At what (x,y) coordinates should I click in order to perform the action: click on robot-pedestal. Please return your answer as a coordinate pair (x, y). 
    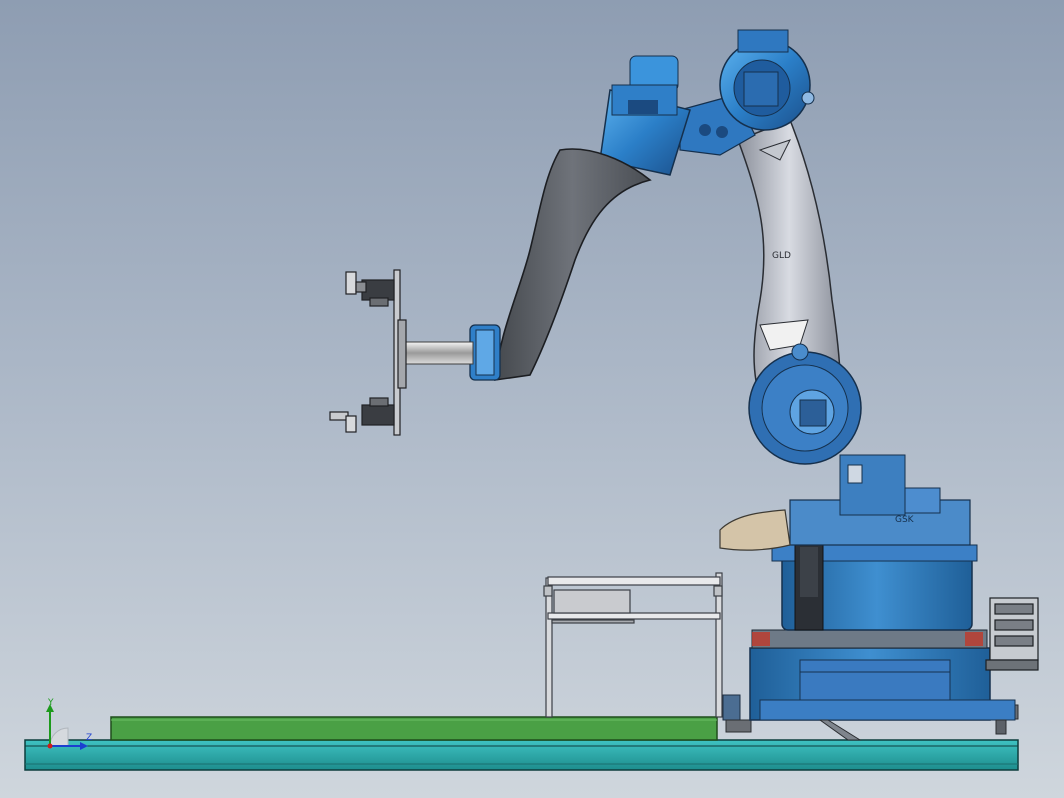
    Looking at the image, I should click on (870, 685).